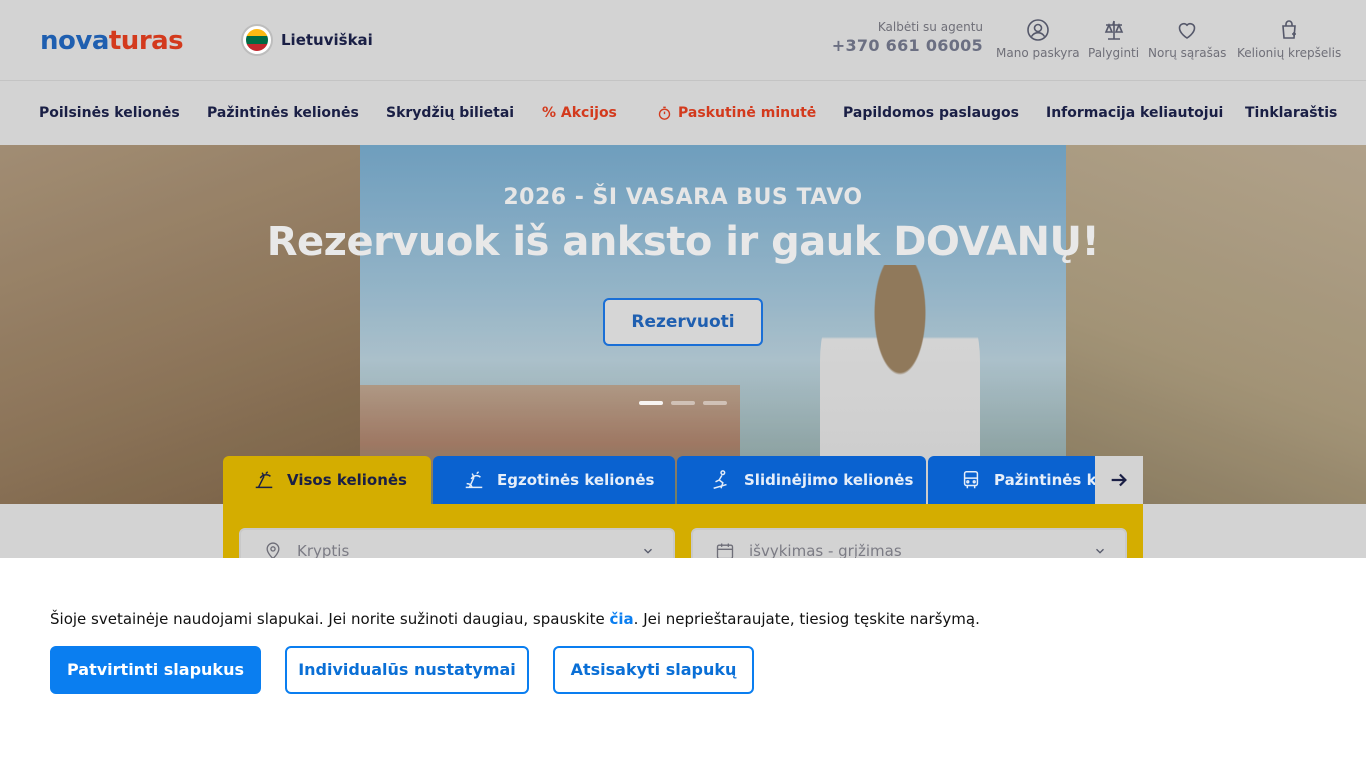 This screenshot has height=768, width=1366. I want to click on tab-ski-trips-label: Slidinėjimo kelionės, so click(829, 480).